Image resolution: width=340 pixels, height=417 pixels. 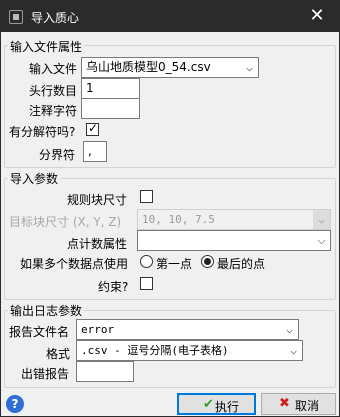 I want to click on input-props-title: 输入文件属性, so click(x=46, y=46).